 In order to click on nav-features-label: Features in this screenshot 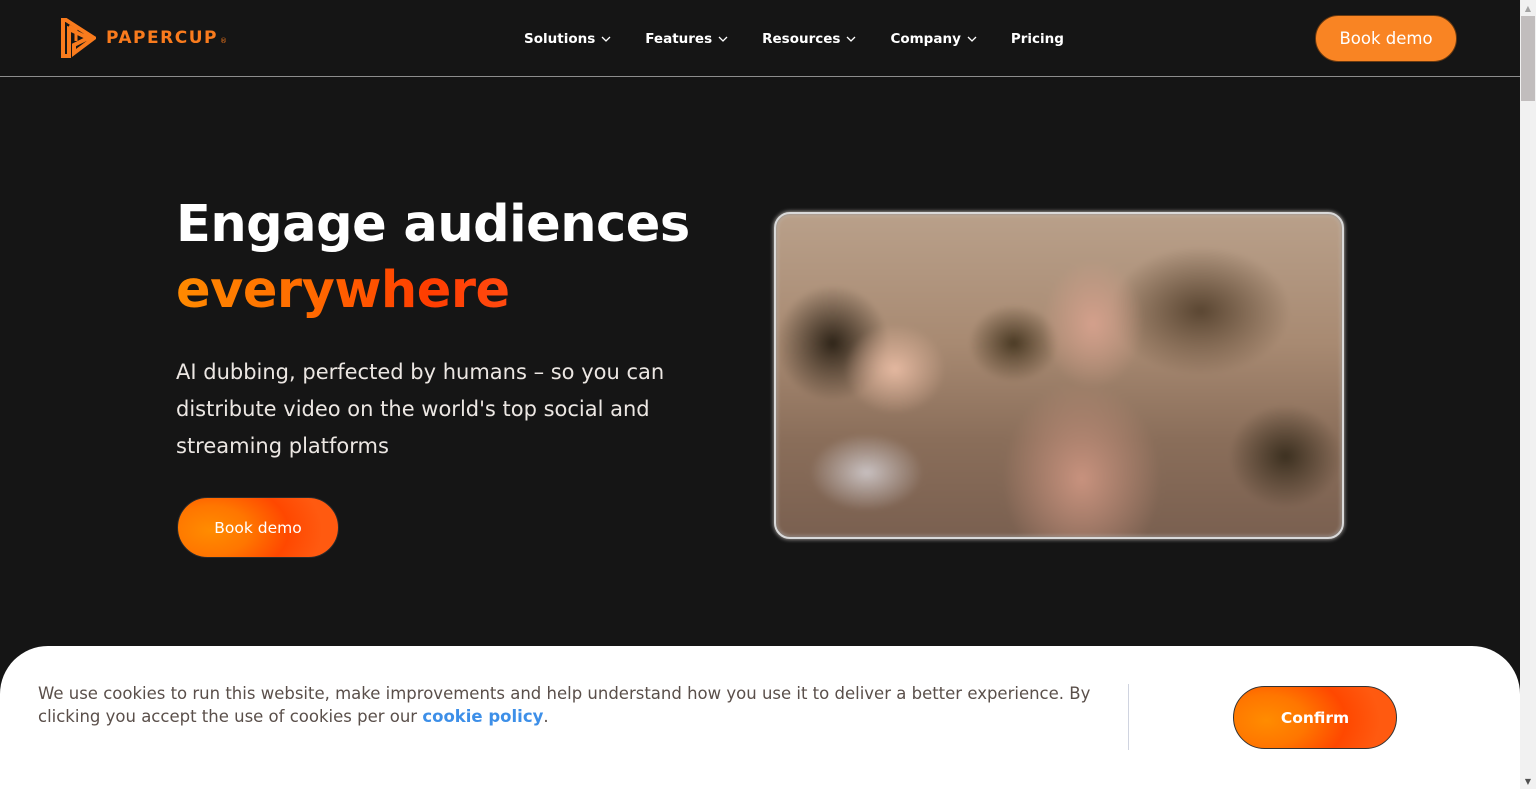, I will do `click(679, 39)`.